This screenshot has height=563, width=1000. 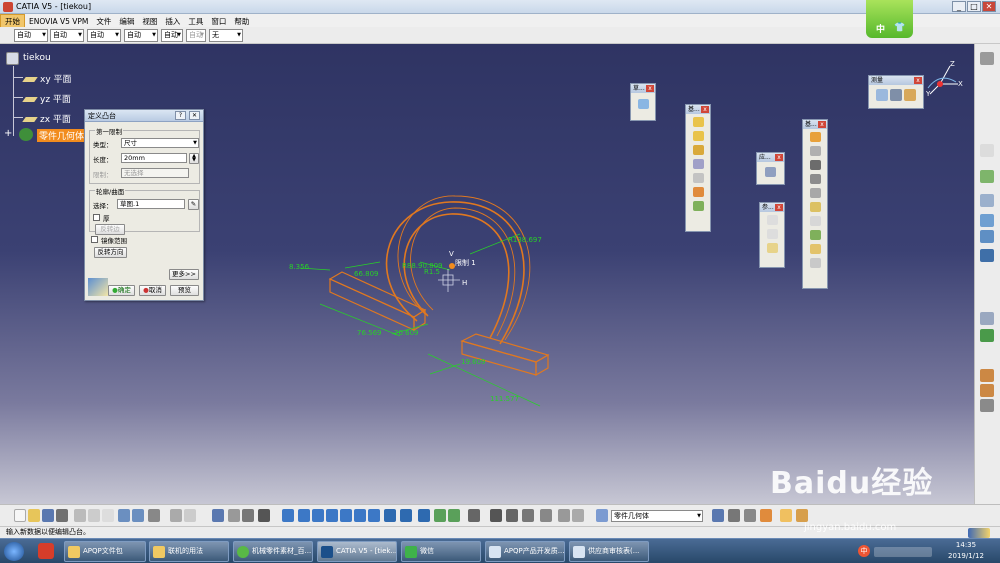 What do you see at coordinates (987, 405) in the screenshot?
I see `tools-icon` at bounding box center [987, 405].